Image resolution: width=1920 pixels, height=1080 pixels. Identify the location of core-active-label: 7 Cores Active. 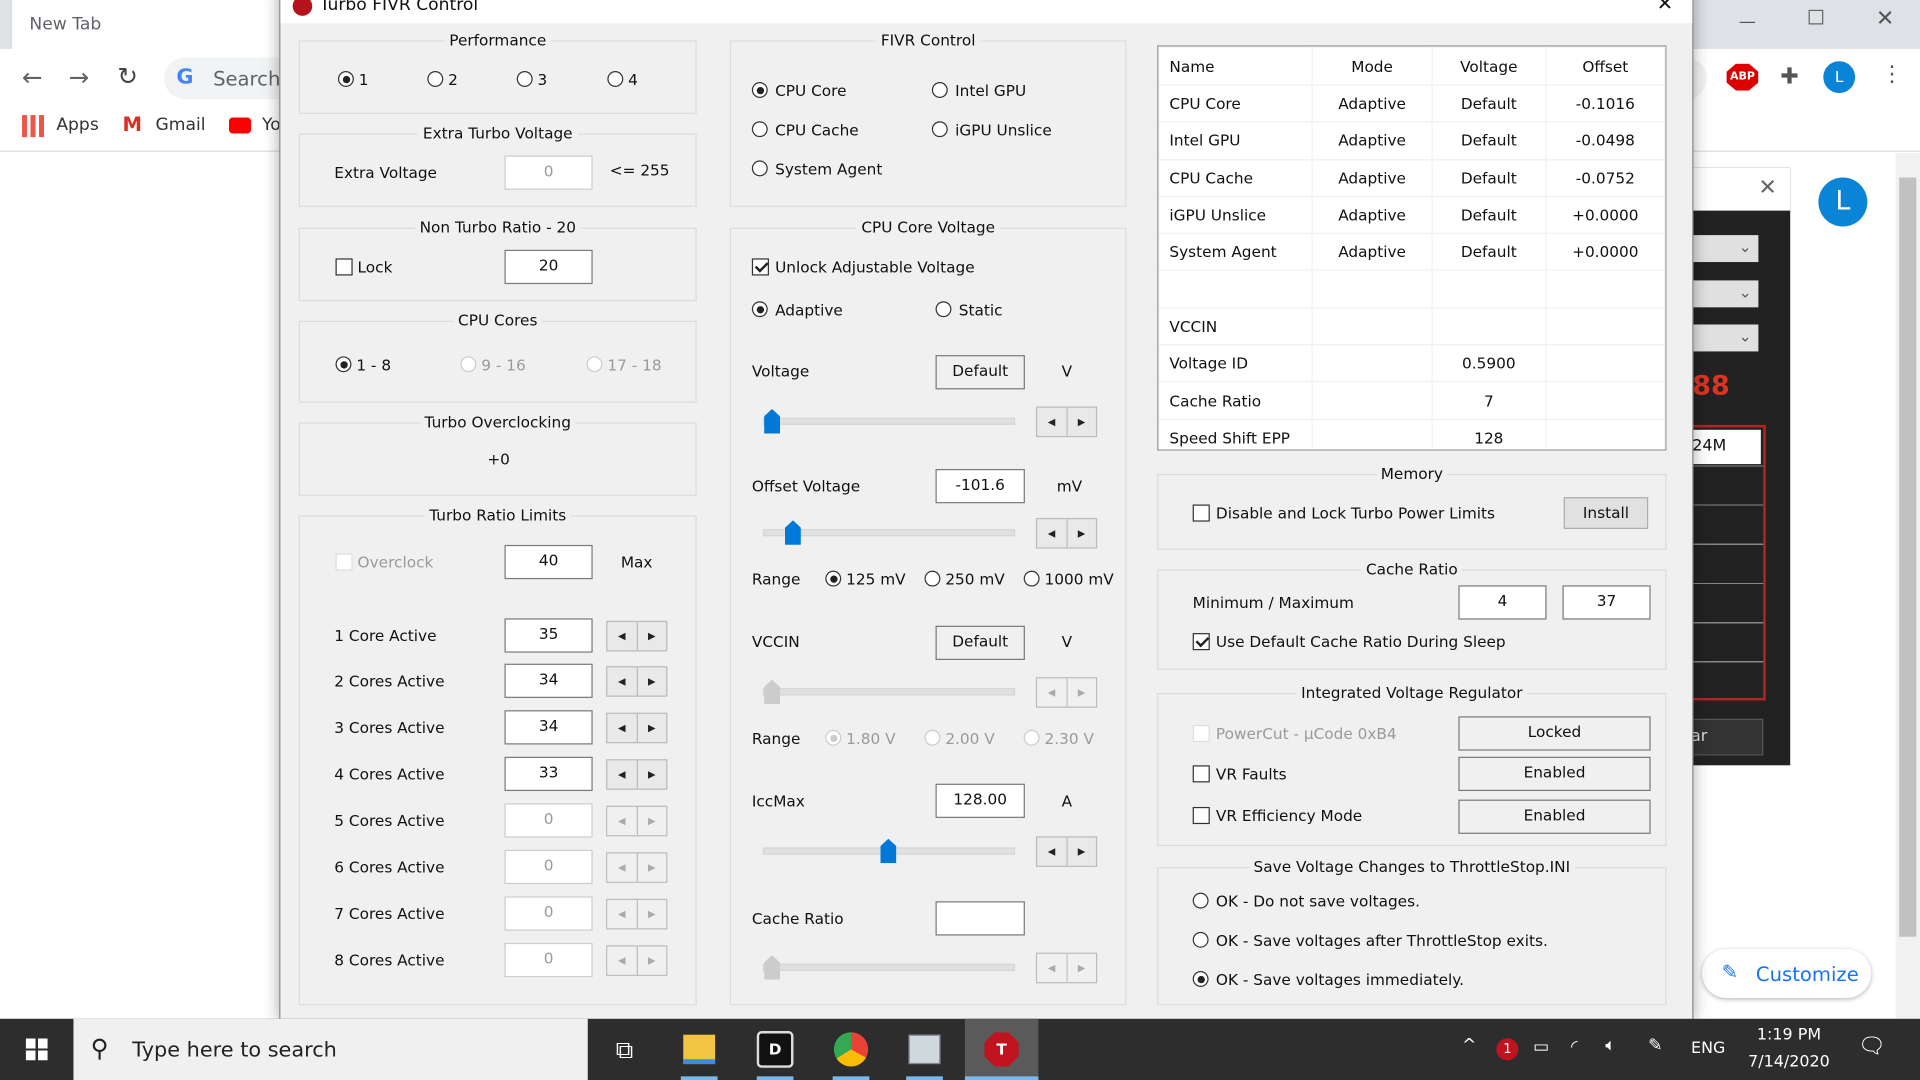
(389, 913).